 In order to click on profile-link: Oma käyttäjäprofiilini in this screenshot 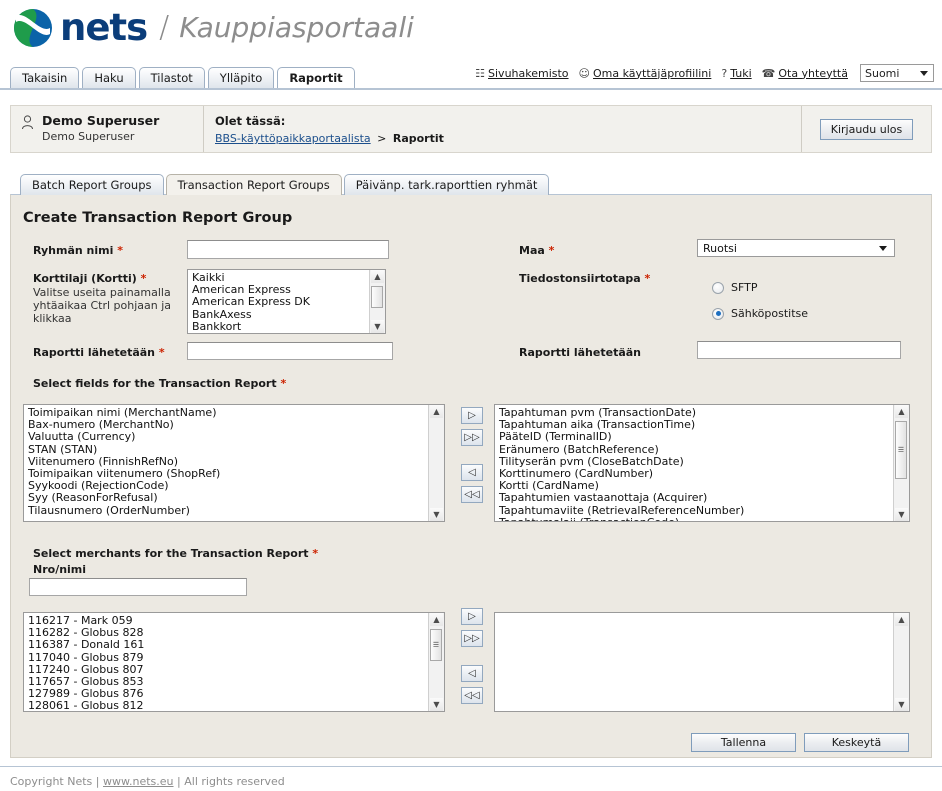, I will do `click(652, 73)`.